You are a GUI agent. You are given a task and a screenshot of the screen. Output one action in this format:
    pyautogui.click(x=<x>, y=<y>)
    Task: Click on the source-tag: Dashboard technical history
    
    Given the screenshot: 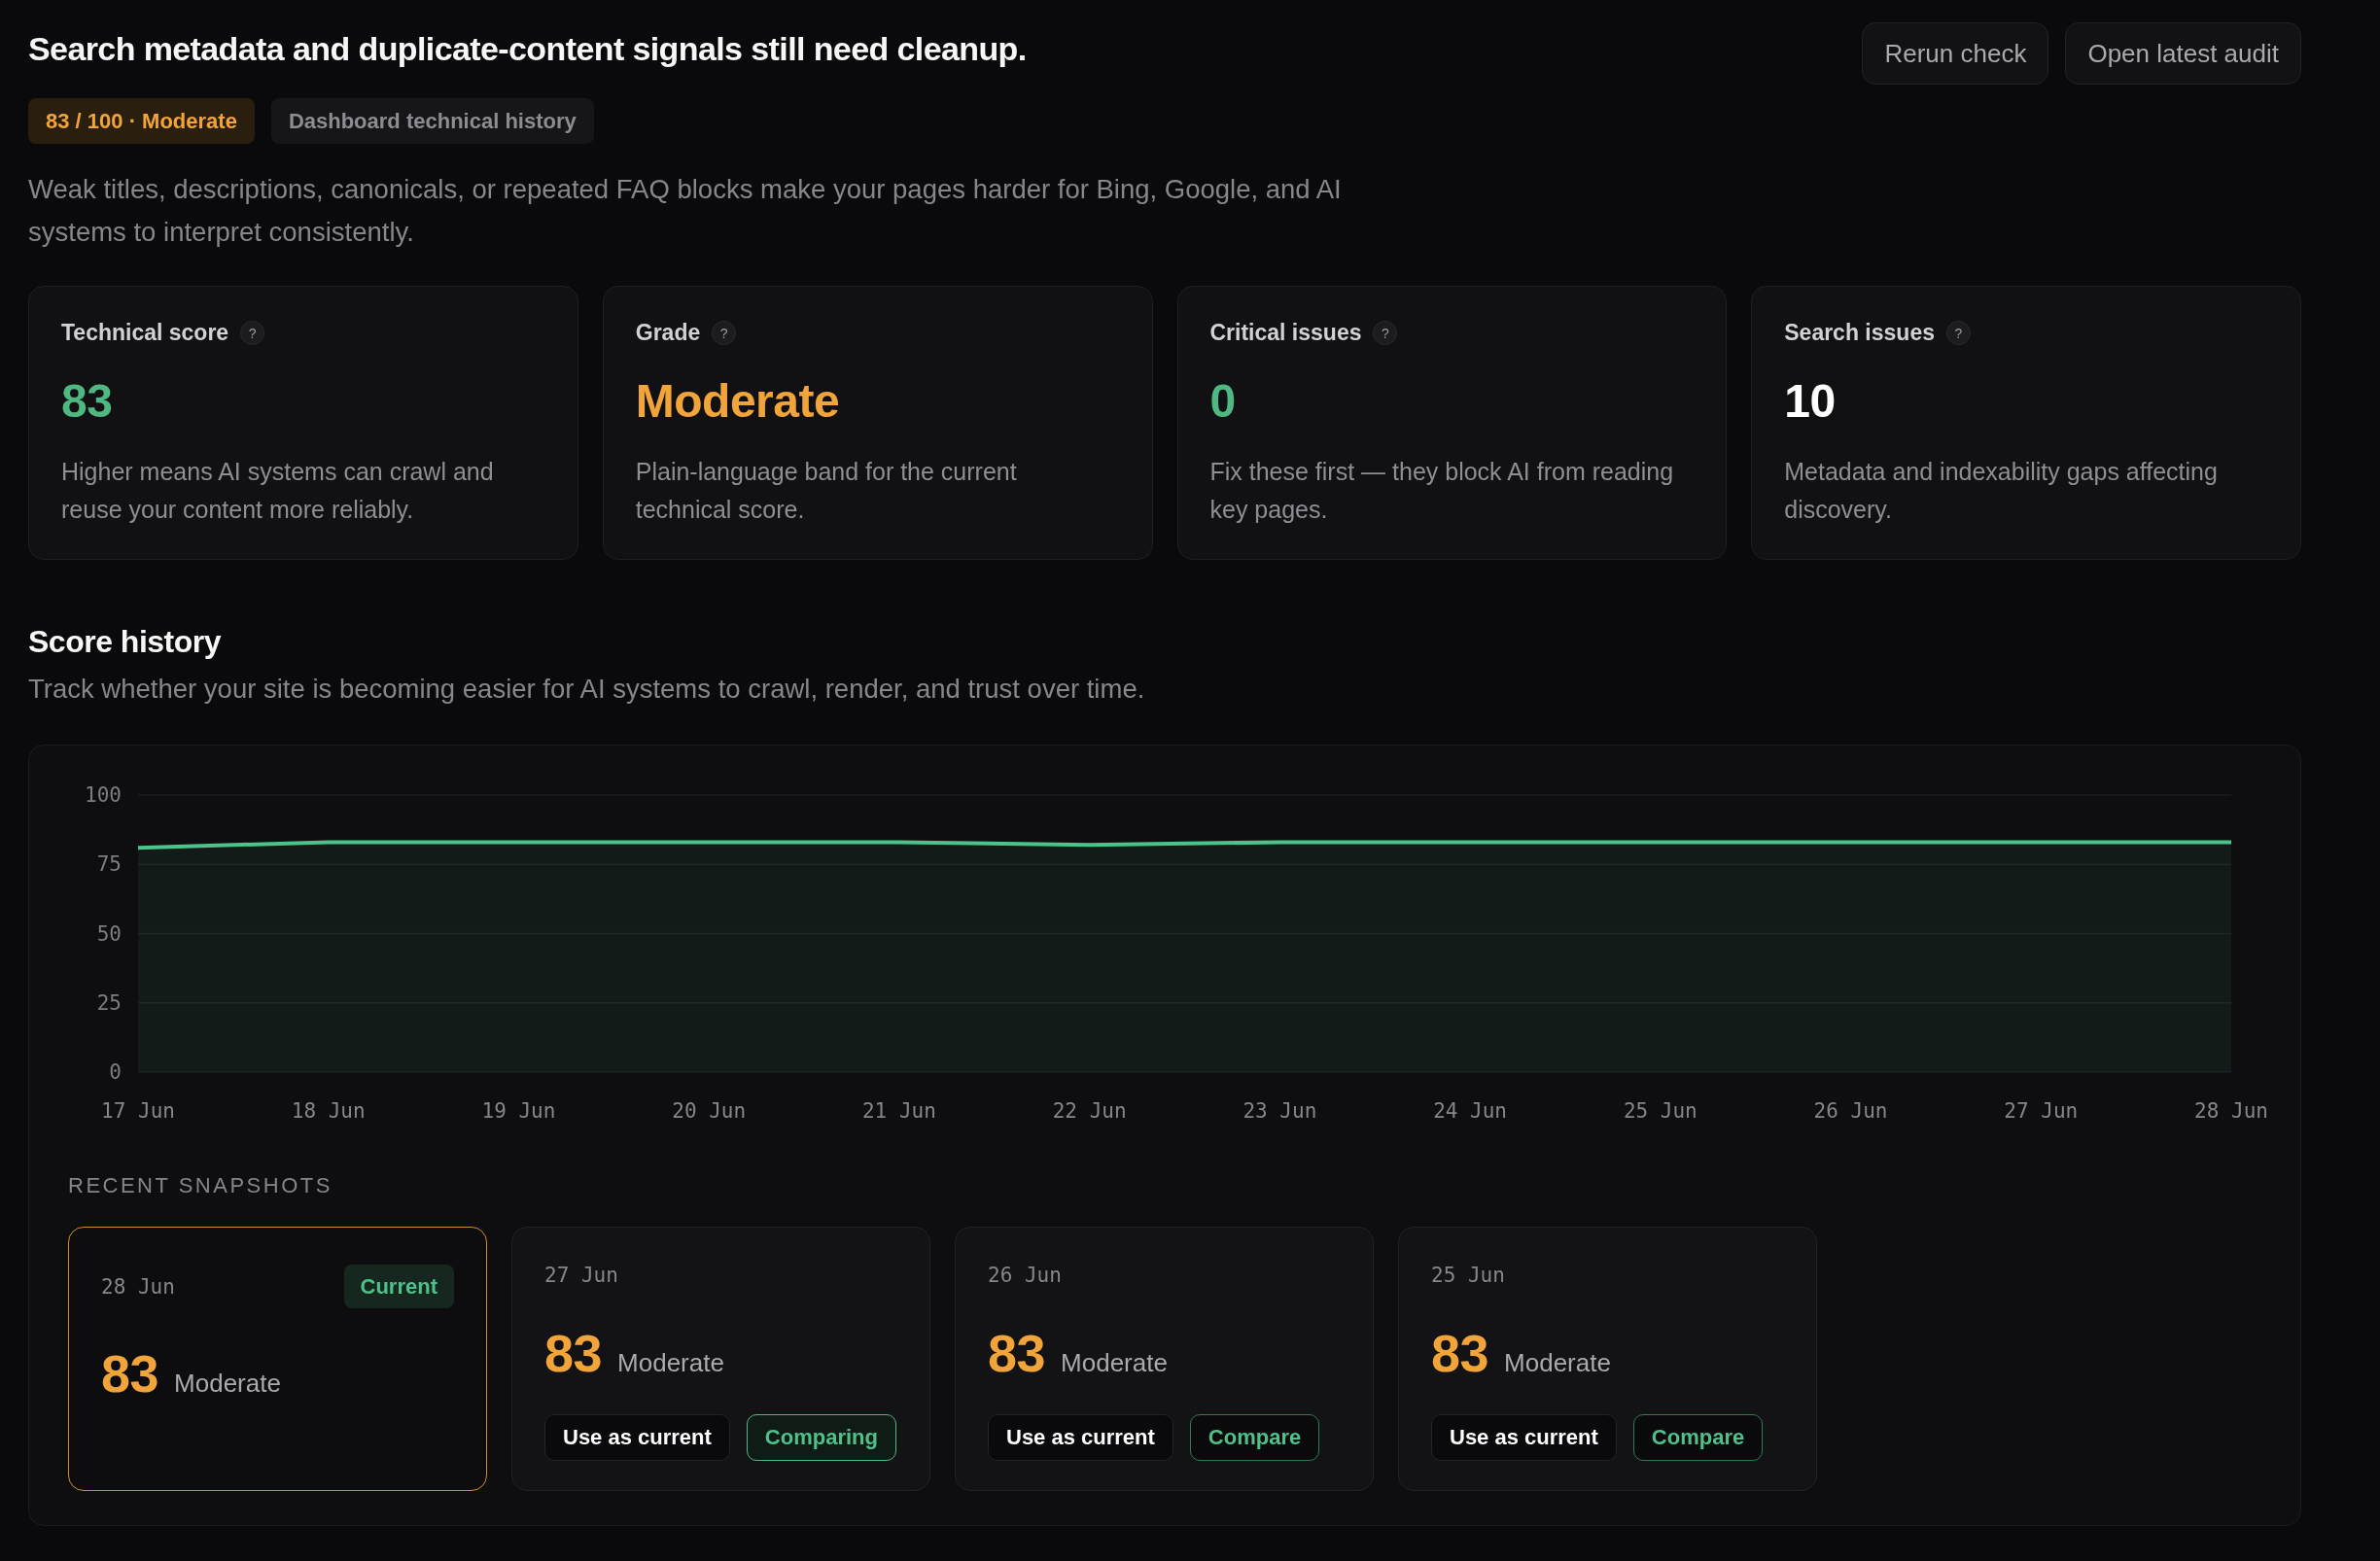 What is the action you would take?
    pyautogui.click(x=432, y=121)
    